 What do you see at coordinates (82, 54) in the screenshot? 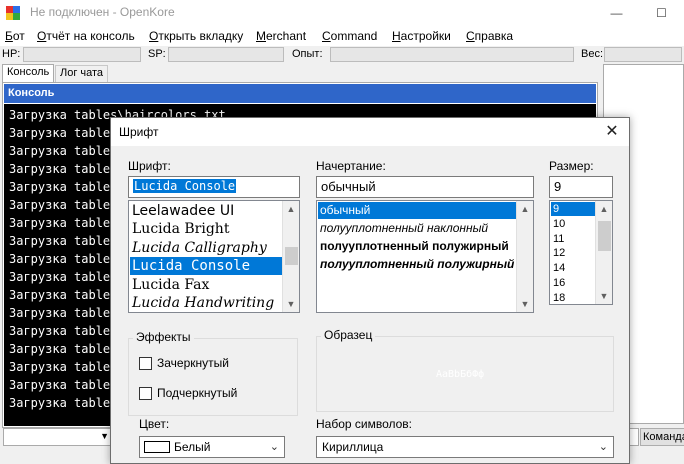
I see `hp-bar` at bounding box center [82, 54].